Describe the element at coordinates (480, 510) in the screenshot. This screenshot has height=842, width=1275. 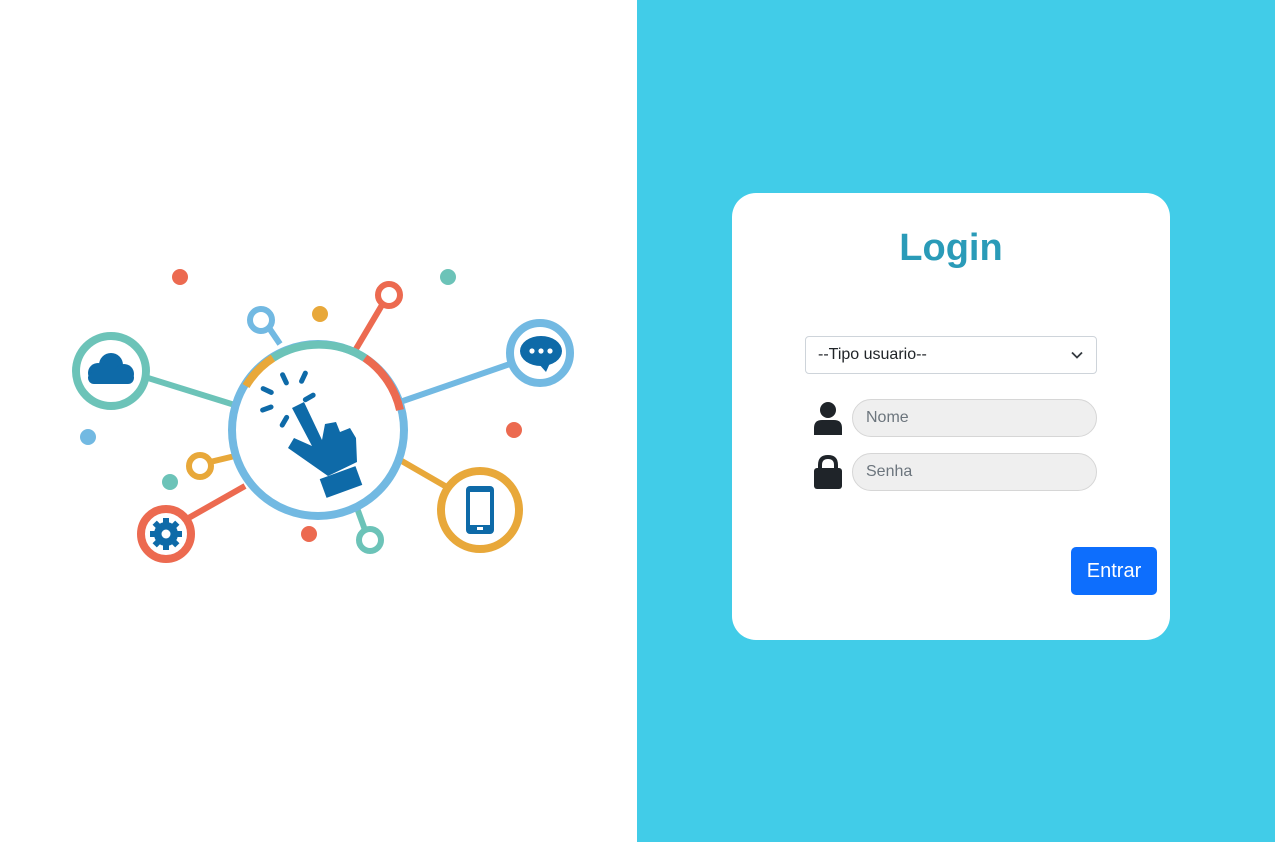
I see `smartphone-icon` at that location.